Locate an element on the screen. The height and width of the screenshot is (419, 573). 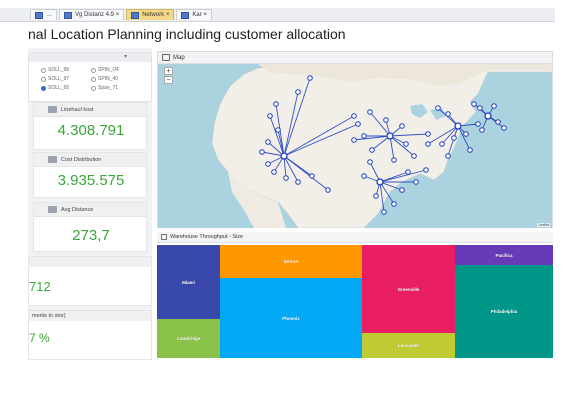
kpi-linehaul: Linehaul kost 4.308.791 is located at coordinates (90, 126).